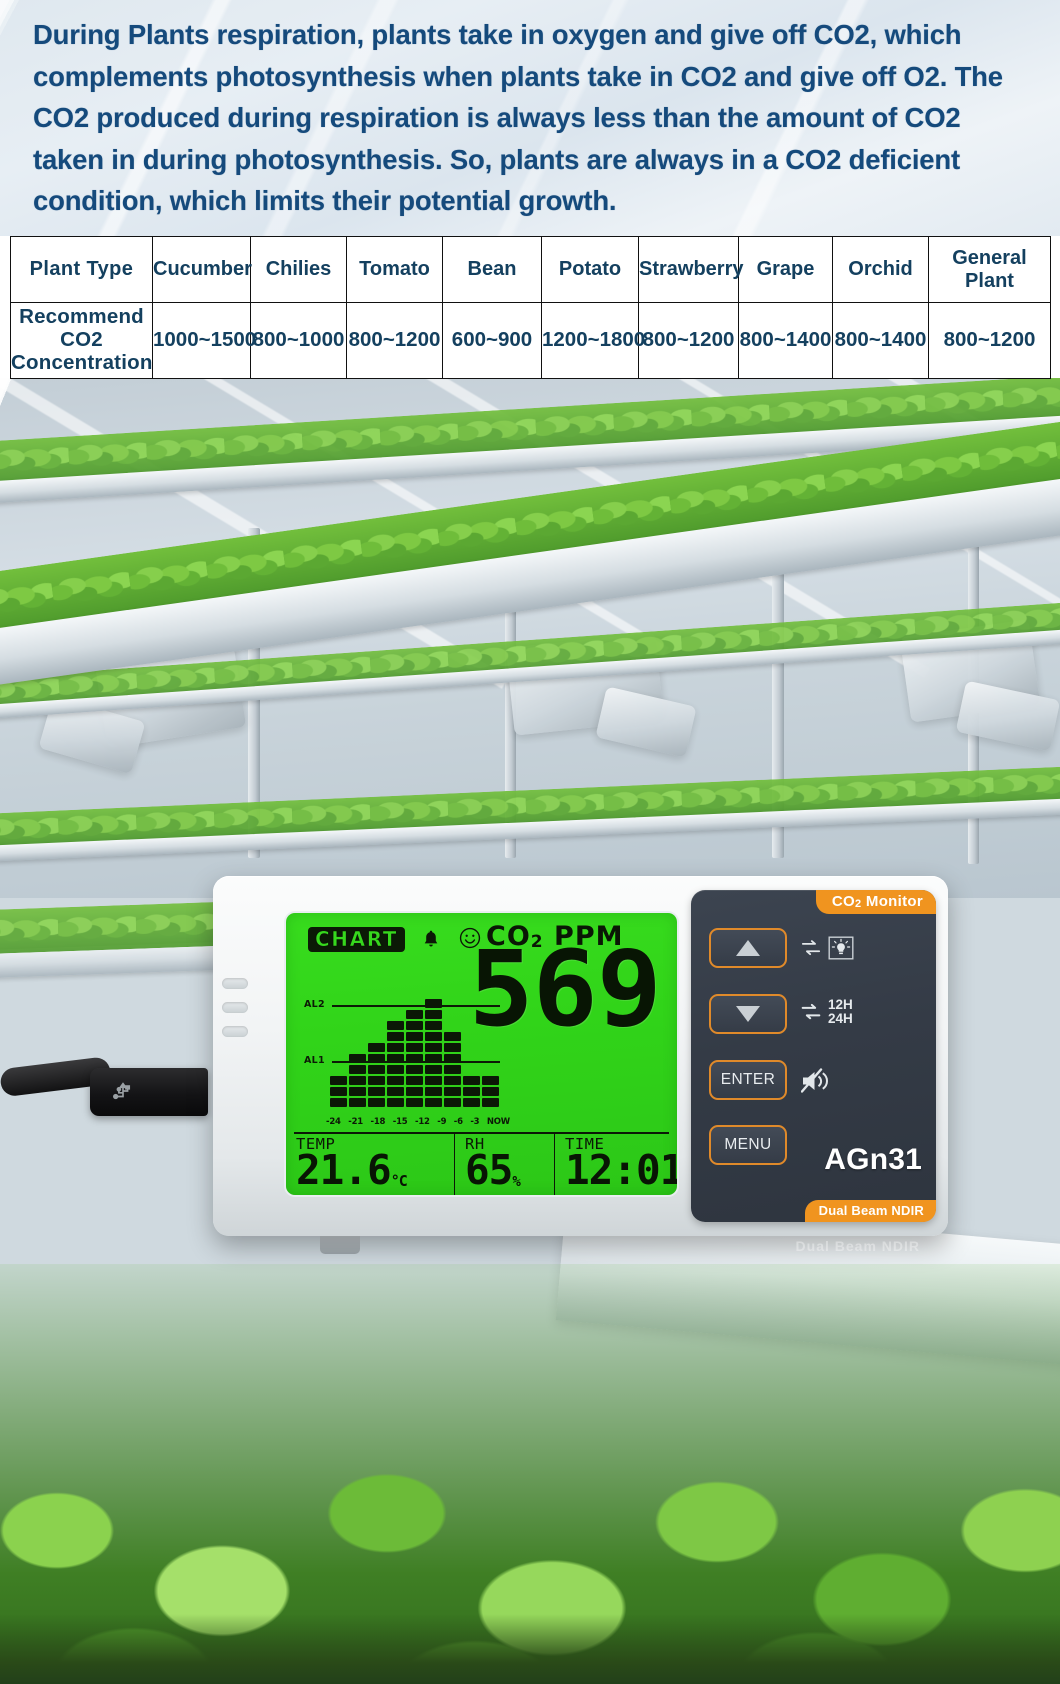  What do you see at coordinates (492, 340) in the screenshot?
I see `value-bean: 600~900` at bounding box center [492, 340].